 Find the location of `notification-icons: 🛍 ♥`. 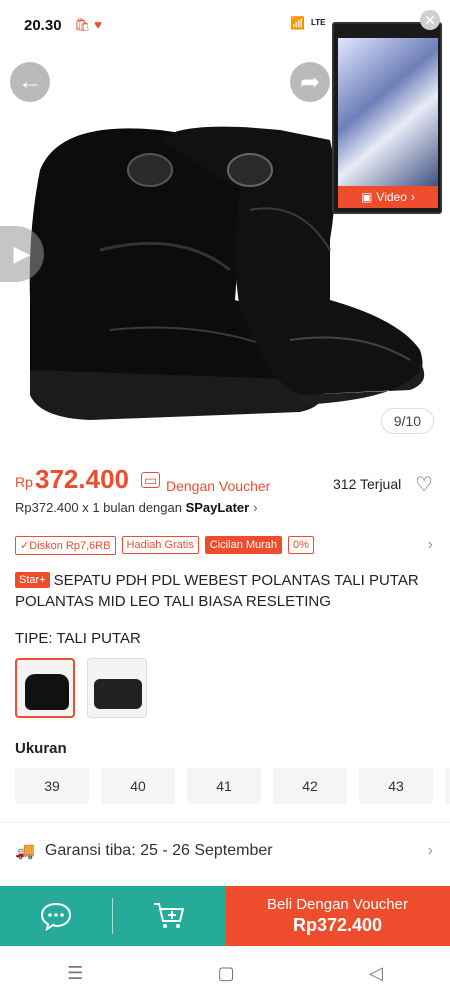

notification-icons: 🛍 ♥ is located at coordinates (88, 25).